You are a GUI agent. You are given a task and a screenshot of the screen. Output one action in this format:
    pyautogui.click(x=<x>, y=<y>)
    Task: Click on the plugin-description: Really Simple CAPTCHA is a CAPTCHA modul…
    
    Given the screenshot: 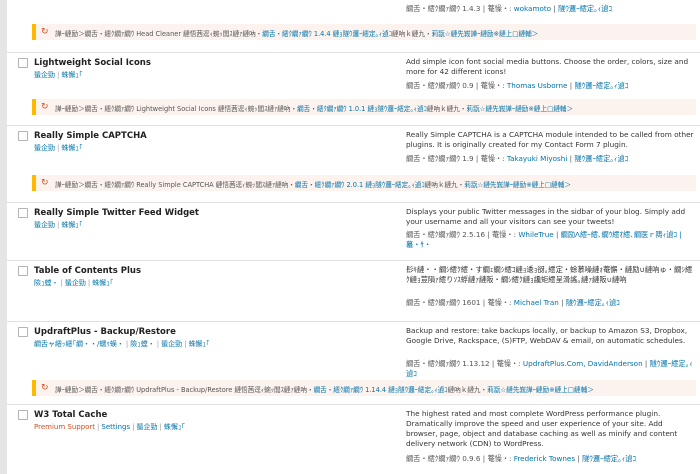 What is the action you would take?
    pyautogui.click(x=550, y=139)
    